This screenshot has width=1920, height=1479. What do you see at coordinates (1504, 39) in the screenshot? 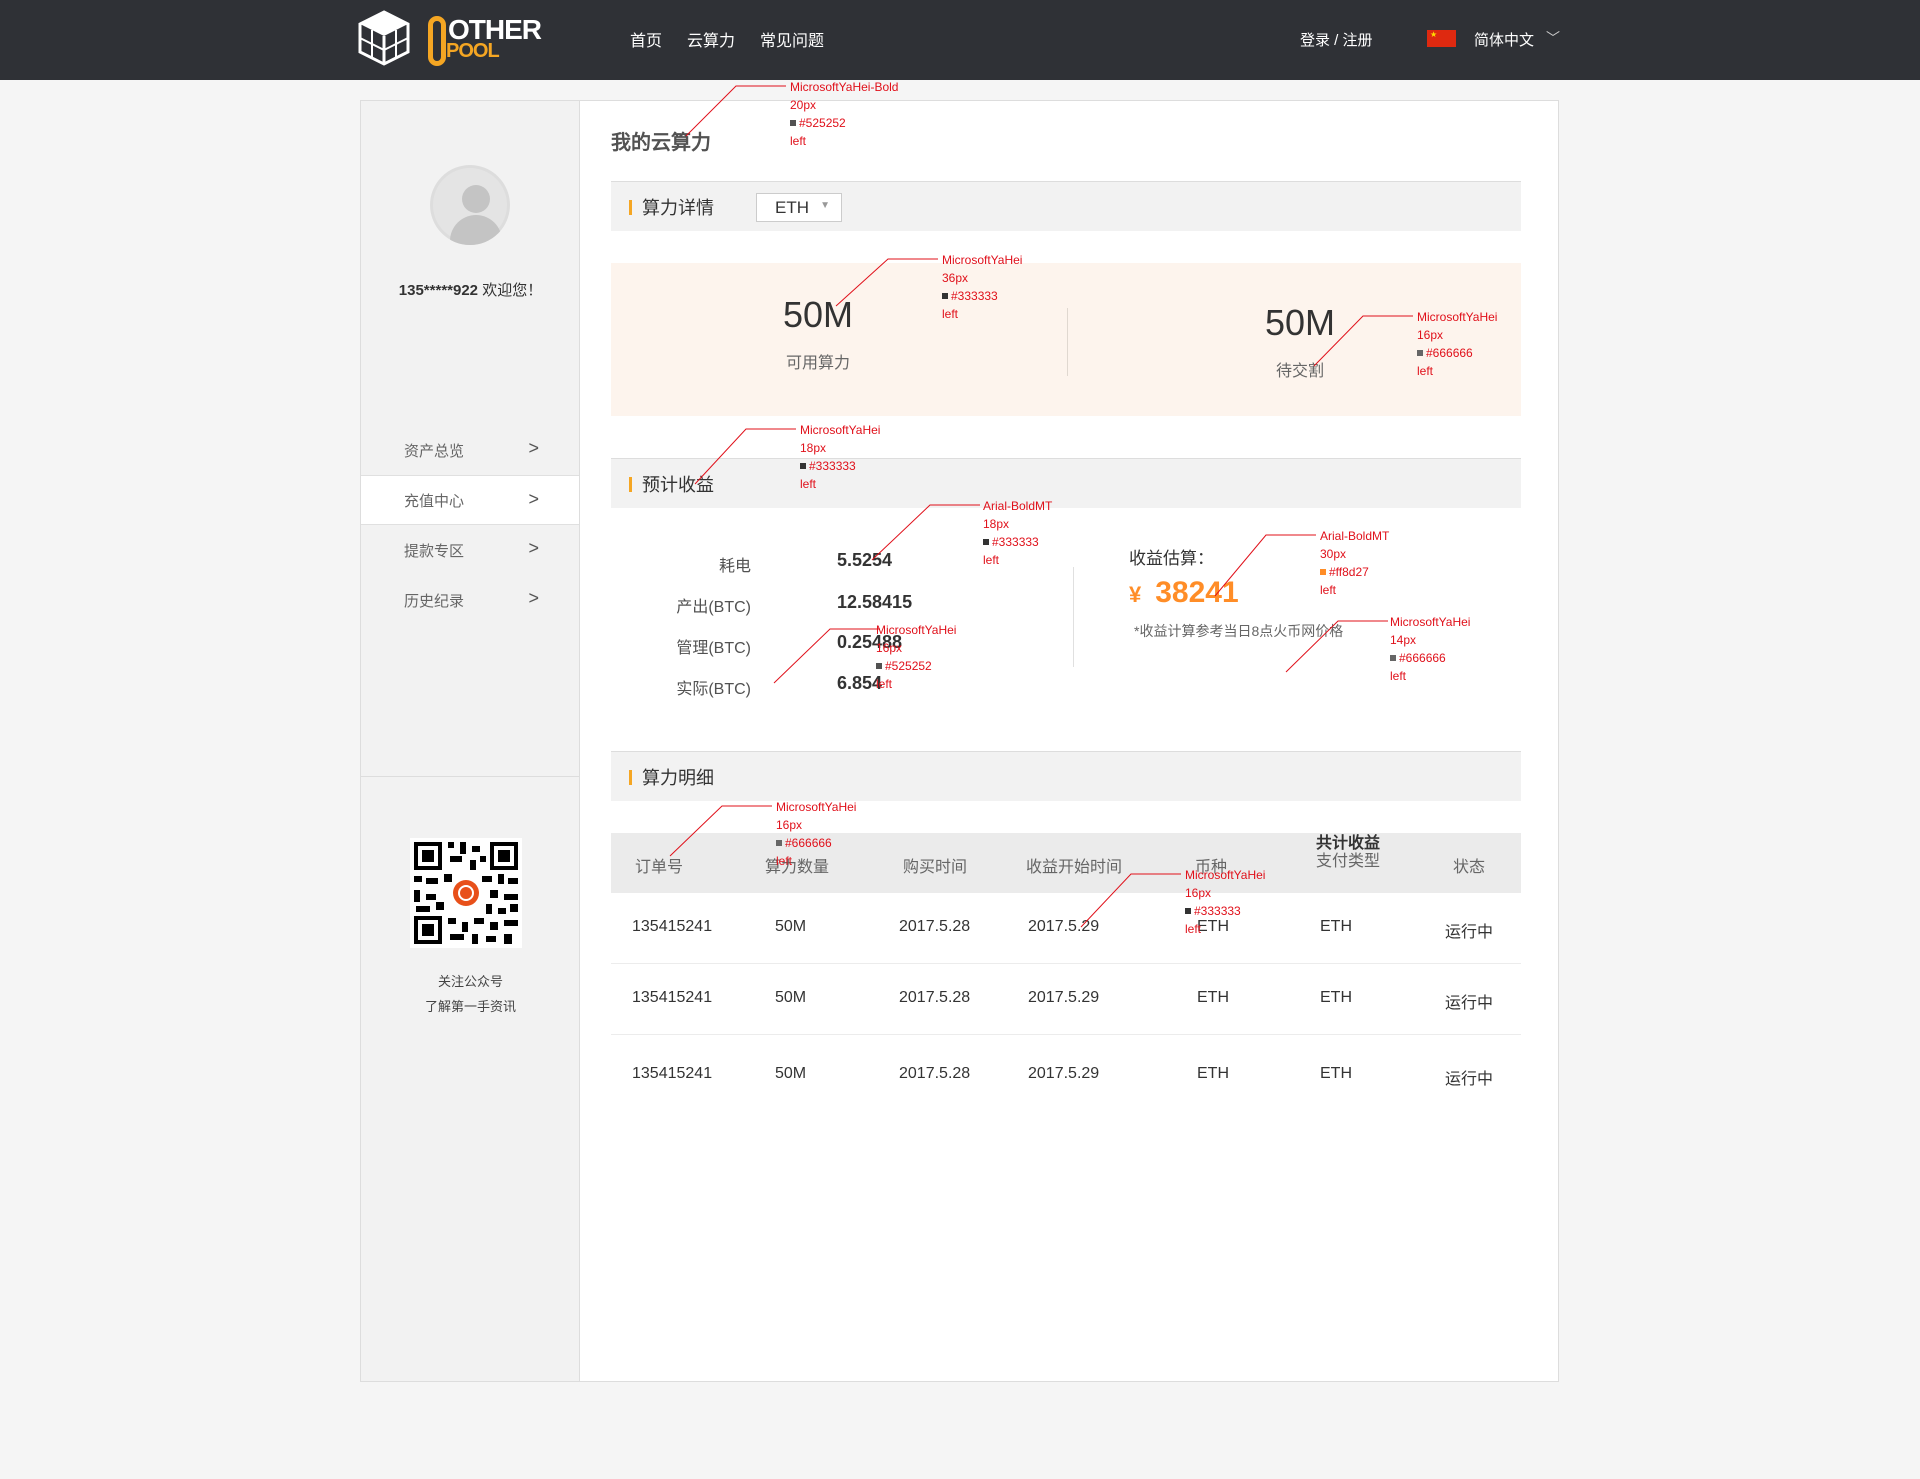
I see `language-selector: 简体中文` at bounding box center [1504, 39].